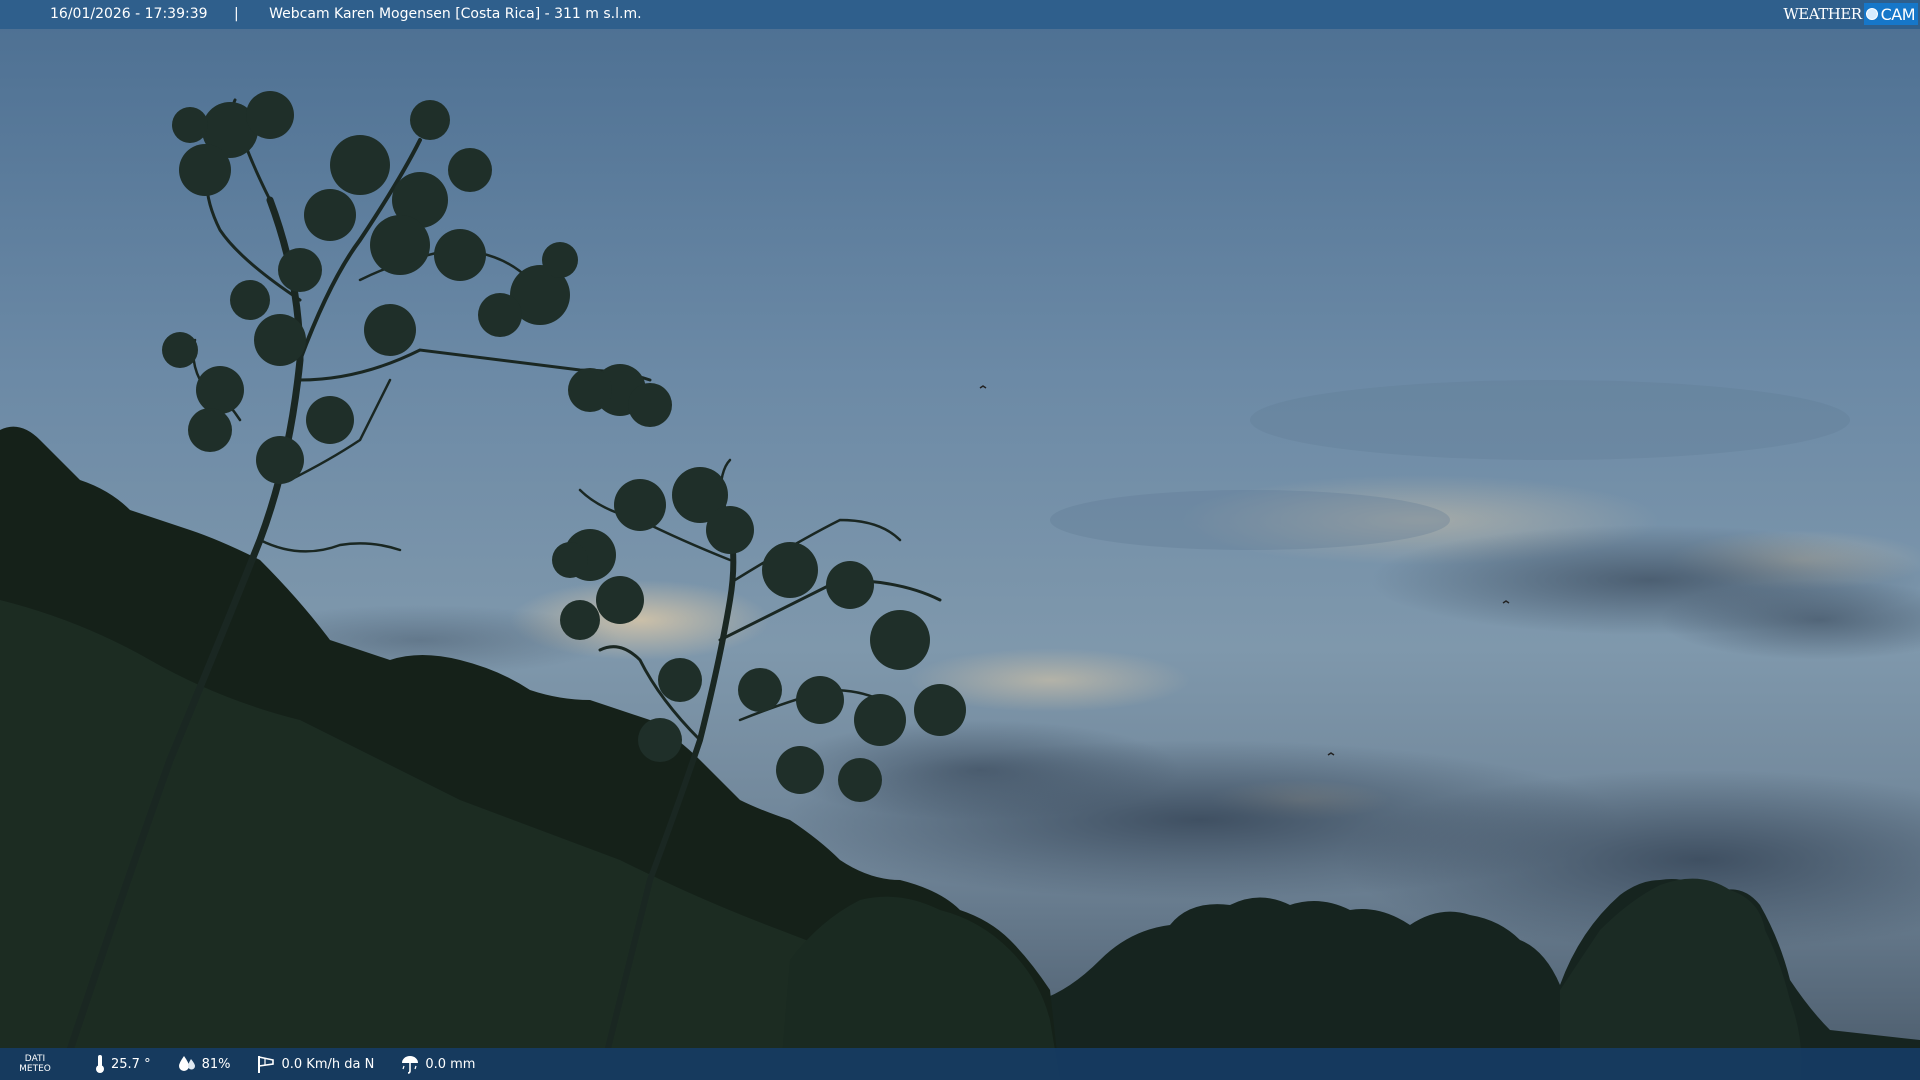 This screenshot has height=1080, width=1920. I want to click on rain-reading: 0.0 mm, so click(437, 1064).